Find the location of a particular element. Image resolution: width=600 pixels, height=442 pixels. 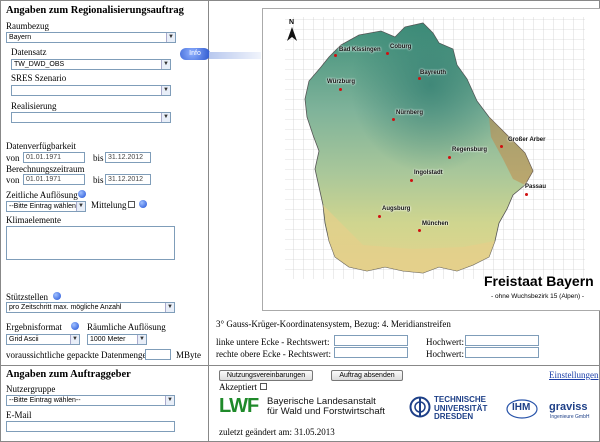

accepted-label: Akzeptiert is located at coordinates (238, 387).